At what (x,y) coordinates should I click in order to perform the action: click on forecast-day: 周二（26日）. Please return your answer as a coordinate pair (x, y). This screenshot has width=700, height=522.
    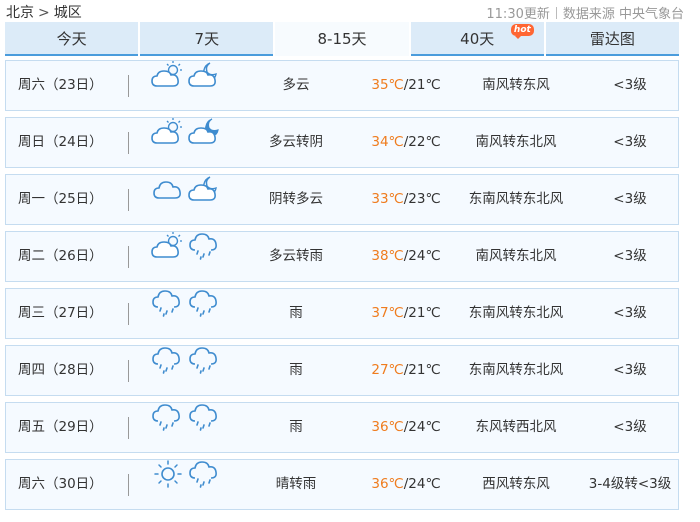
    Looking at the image, I should click on (60, 256).